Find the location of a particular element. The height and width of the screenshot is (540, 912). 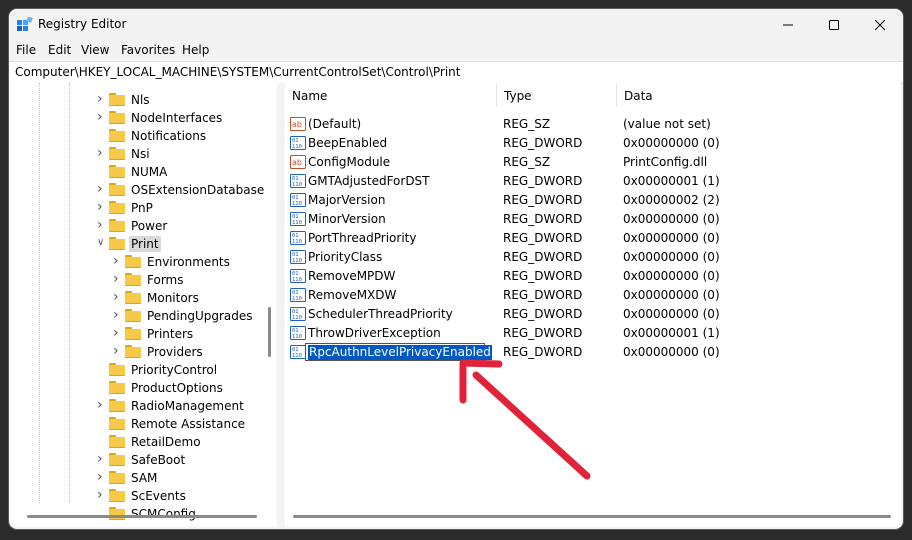

value-row: ab ConfigModule REG_SZ PrintConfig.dll is located at coordinates (593, 162).